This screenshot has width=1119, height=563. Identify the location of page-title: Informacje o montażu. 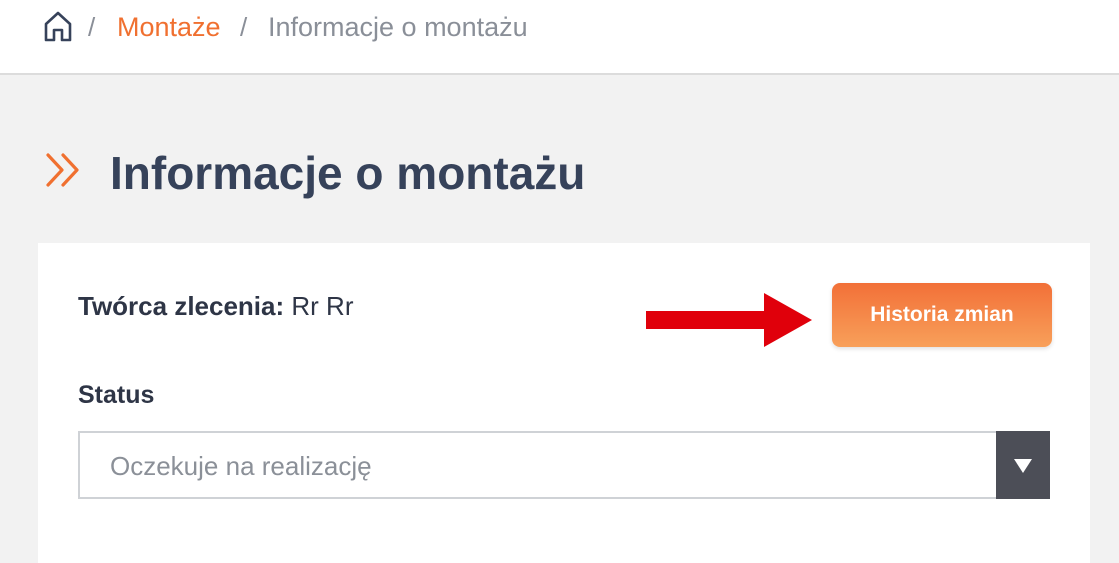
(348, 173).